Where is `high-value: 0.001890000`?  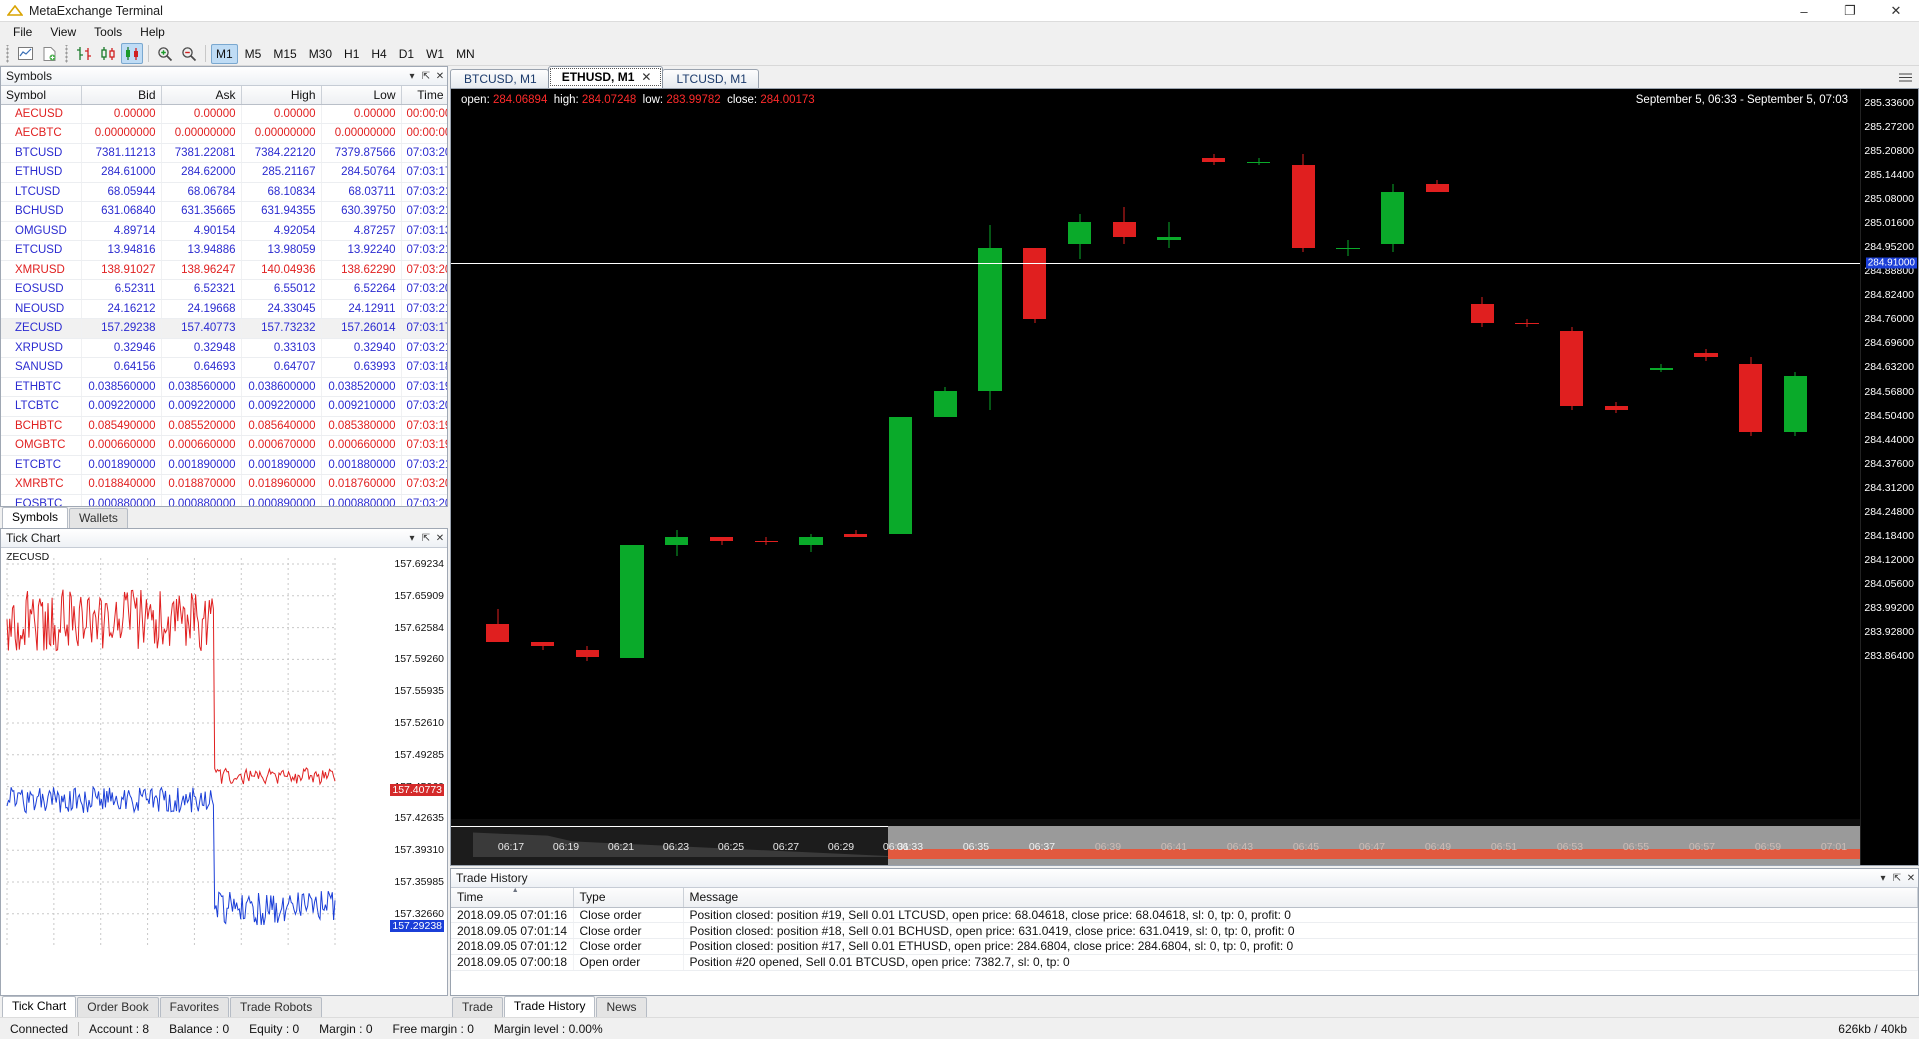 high-value: 0.001890000 is located at coordinates (281, 465).